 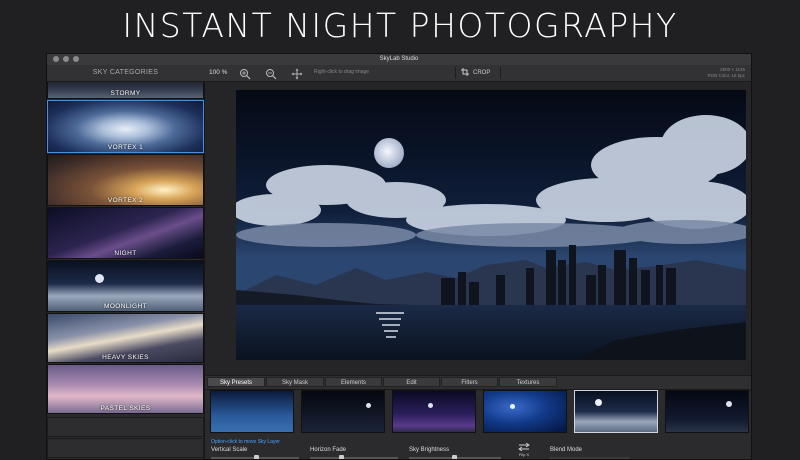 I want to click on sidebar-item-label: VORTEX 1, so click(x=125, y=147).